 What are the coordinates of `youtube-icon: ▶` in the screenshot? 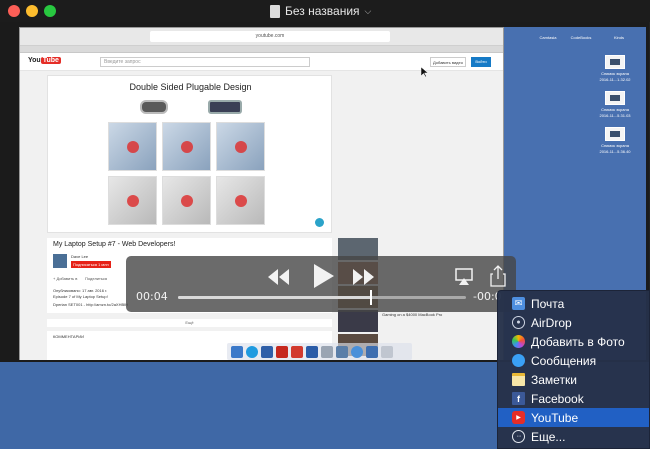 It's located at (518, 417).